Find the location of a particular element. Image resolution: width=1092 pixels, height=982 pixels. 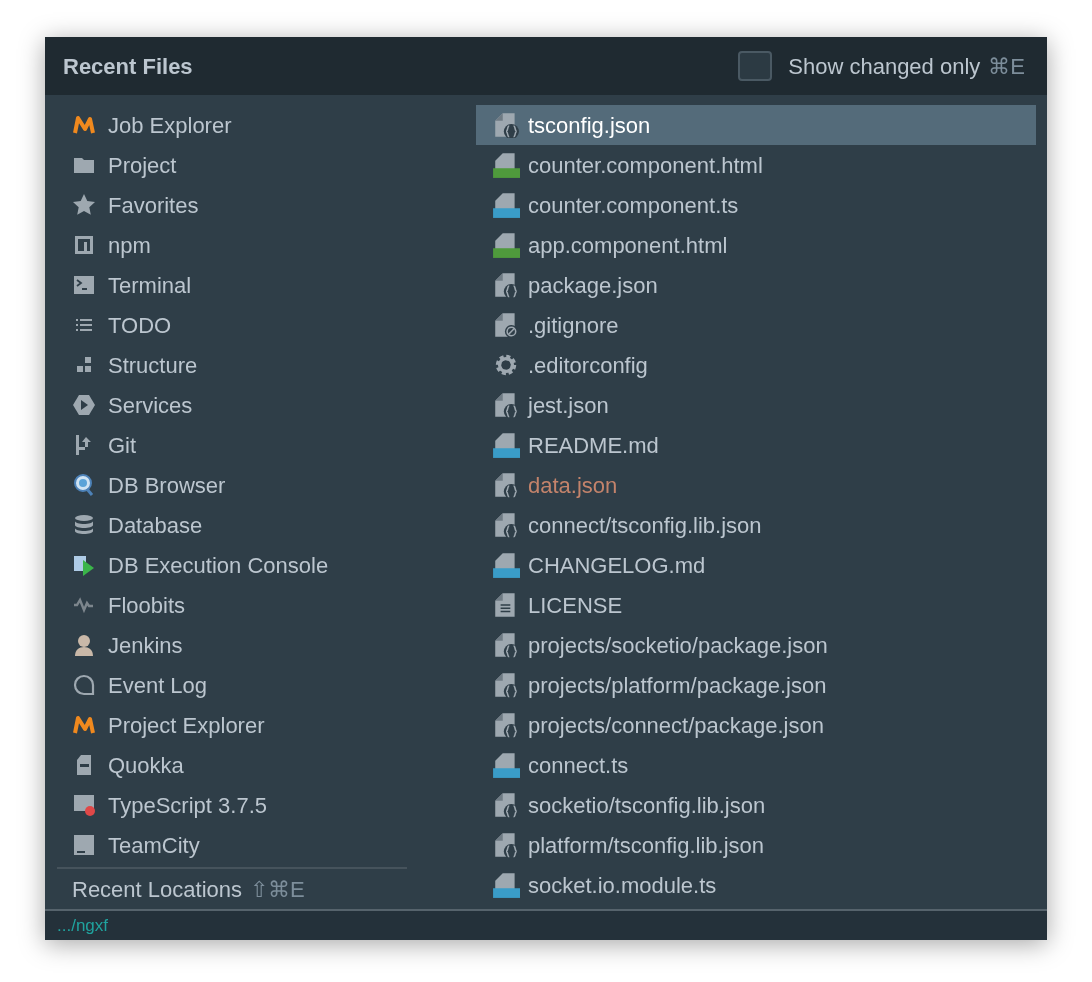

file-list-item: counter.component.html is located at coordinates (756, 165).